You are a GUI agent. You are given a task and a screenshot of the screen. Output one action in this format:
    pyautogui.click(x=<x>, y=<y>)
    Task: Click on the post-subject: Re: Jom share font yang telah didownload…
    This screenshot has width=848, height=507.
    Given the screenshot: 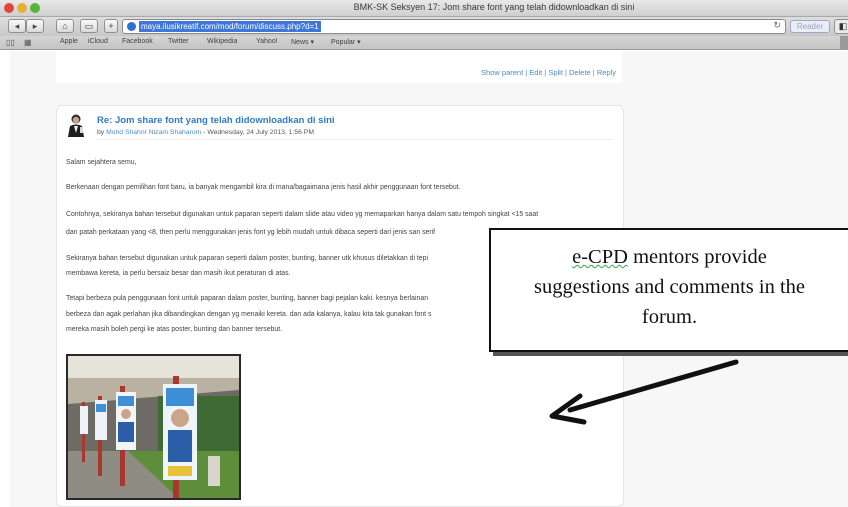 What is the action you would take?
    pyautogui.click(x=216, y=120)
    